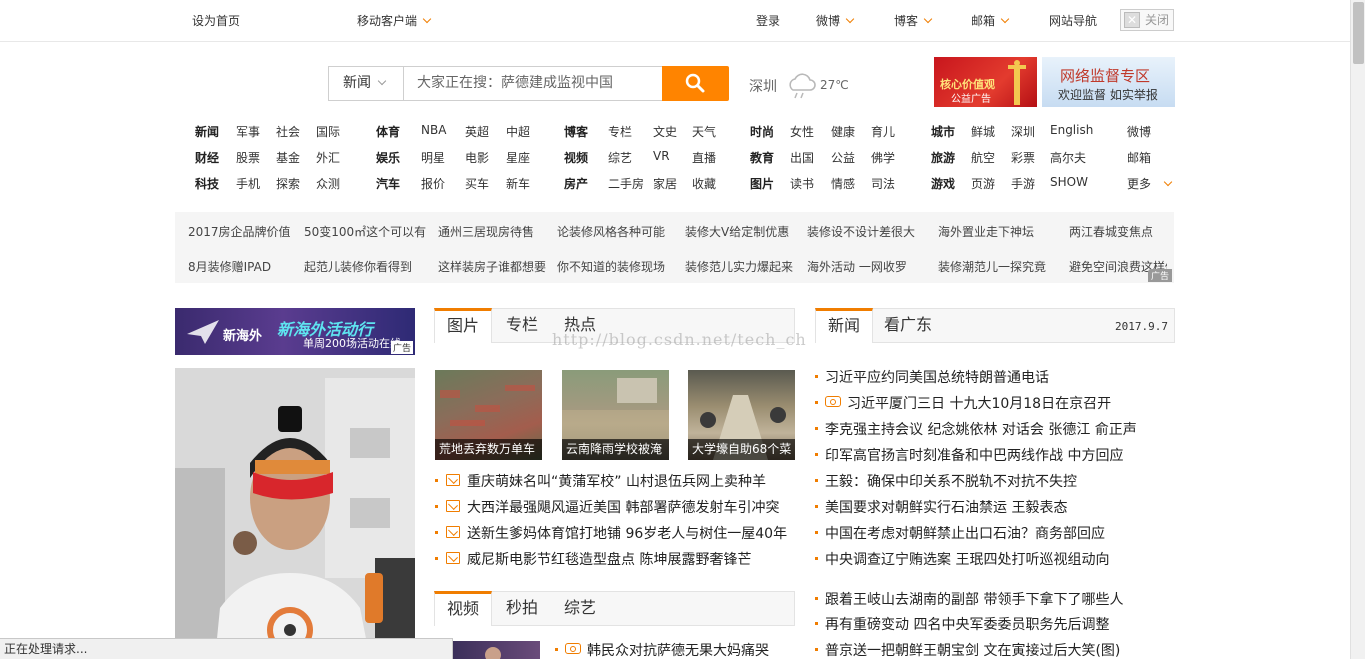 Image resolution: width=1365 pixels, height=660 pixels. What do you see at coordinates (366, 83) in the screenshot?
I see `search-channel-select: 新闻` at bounding box center [366, 83].